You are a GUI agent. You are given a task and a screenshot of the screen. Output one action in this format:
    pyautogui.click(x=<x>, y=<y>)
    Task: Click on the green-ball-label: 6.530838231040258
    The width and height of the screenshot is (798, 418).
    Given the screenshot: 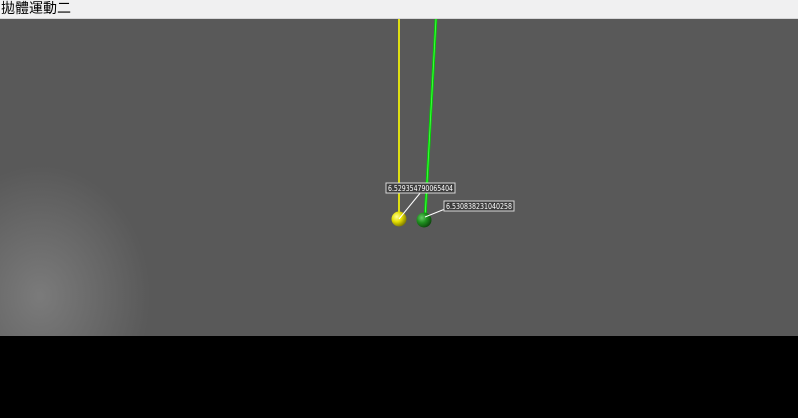 What is the action you would take?
    pyautogui.click(x=479, y=206)
    